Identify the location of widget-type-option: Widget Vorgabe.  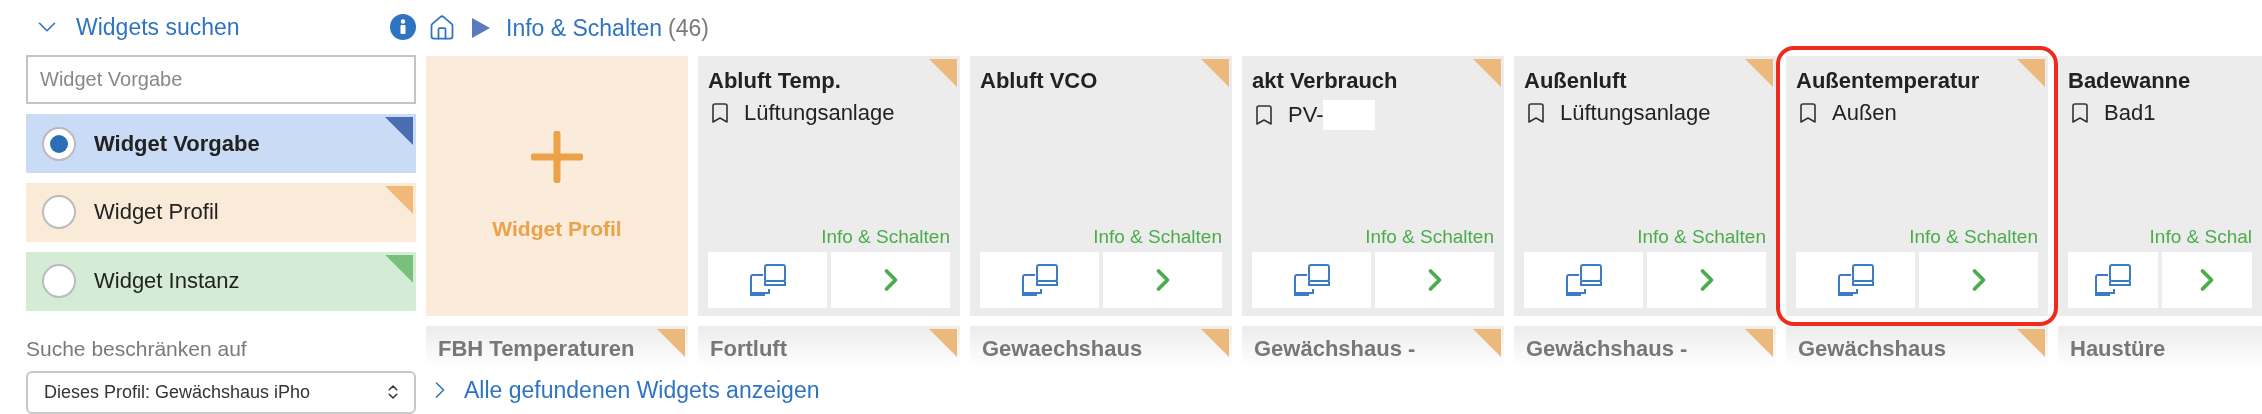
(221, 143).